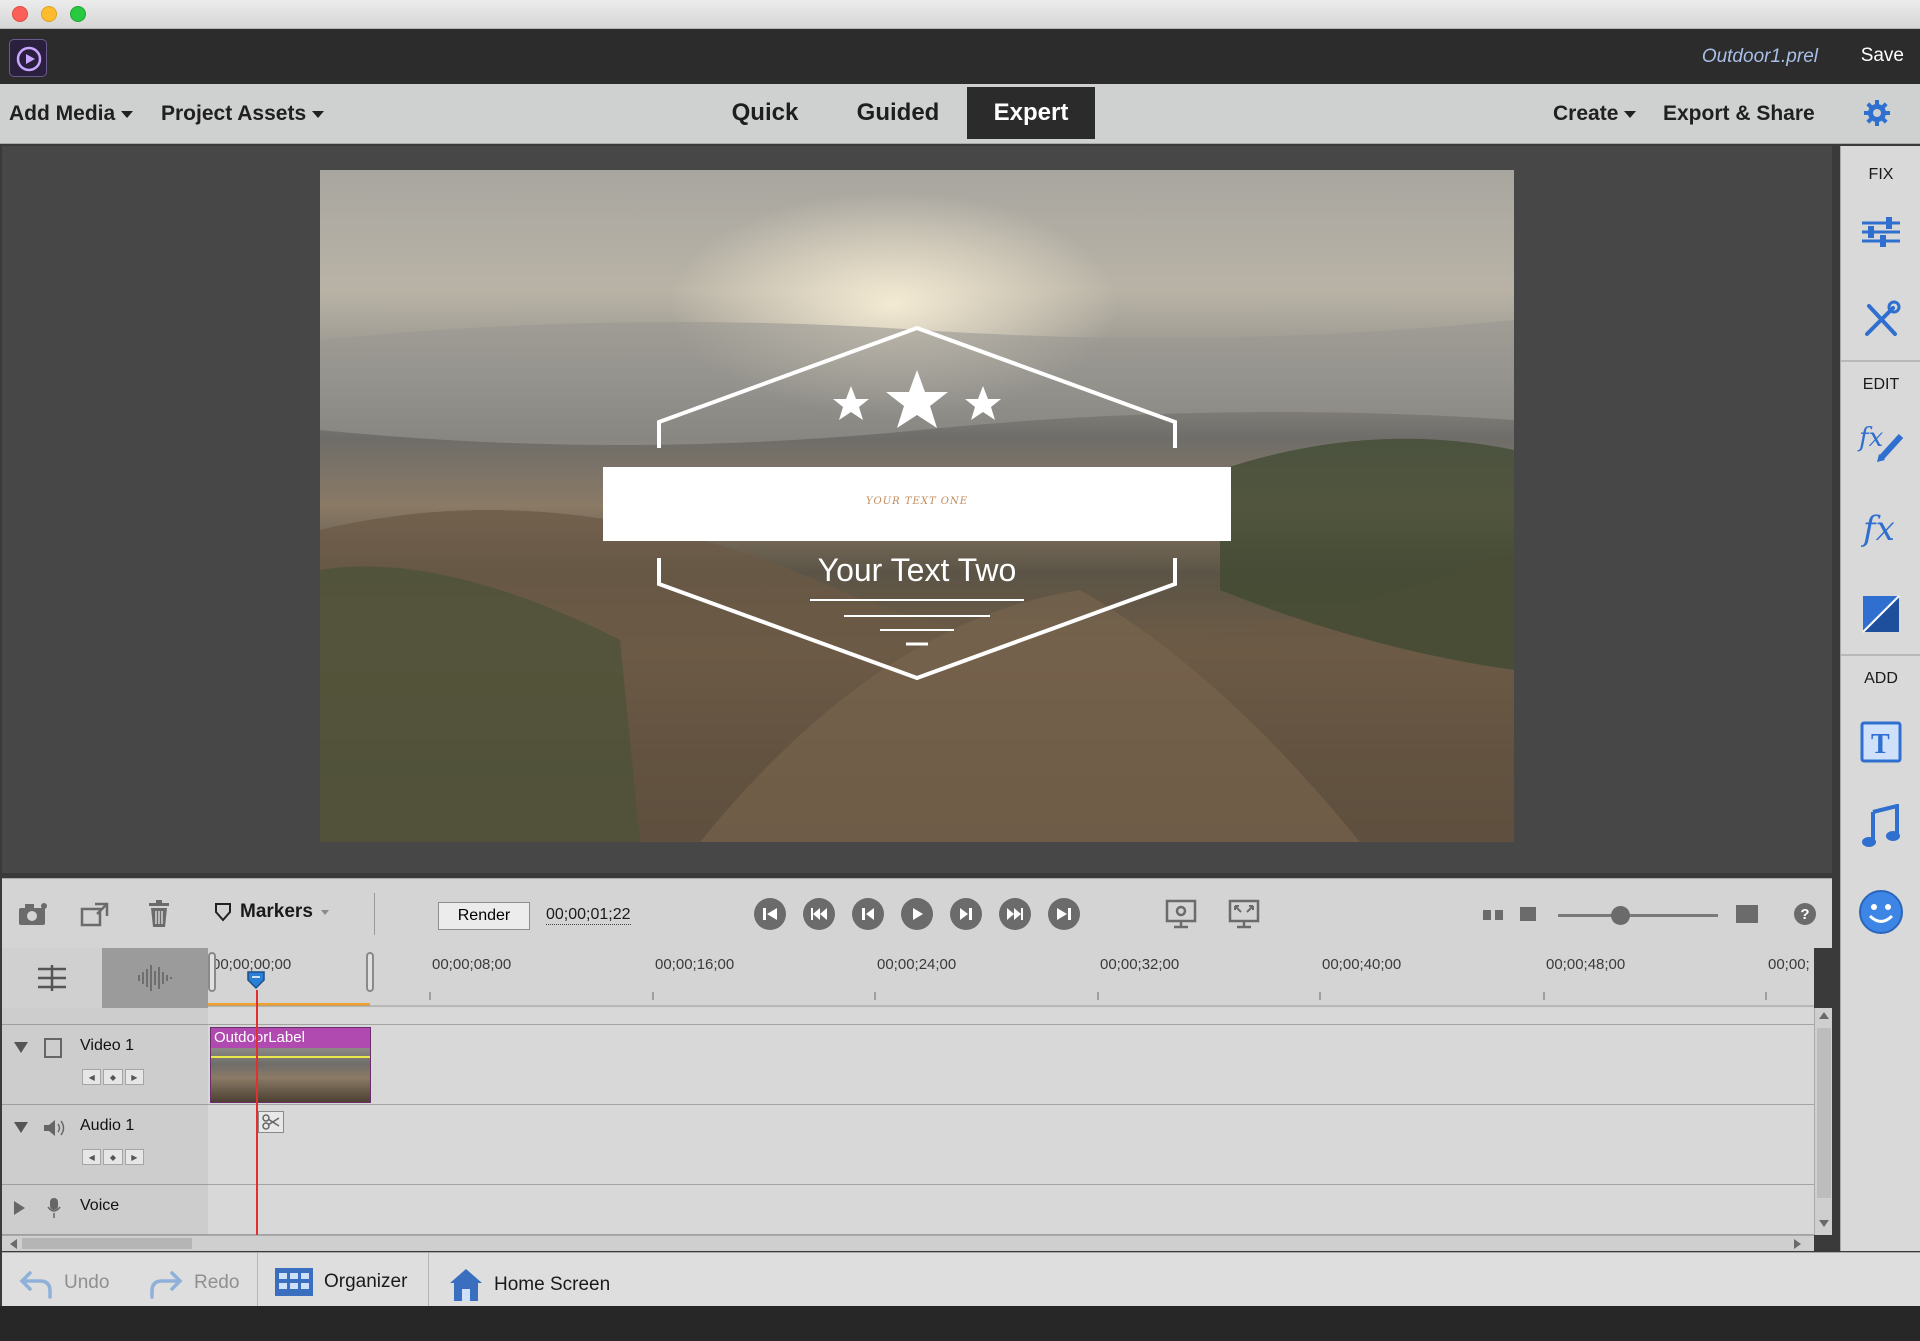 This screenshot has width=1920, height=1341. I want to click on fix-section-label: FIX, so click(1881, 174).